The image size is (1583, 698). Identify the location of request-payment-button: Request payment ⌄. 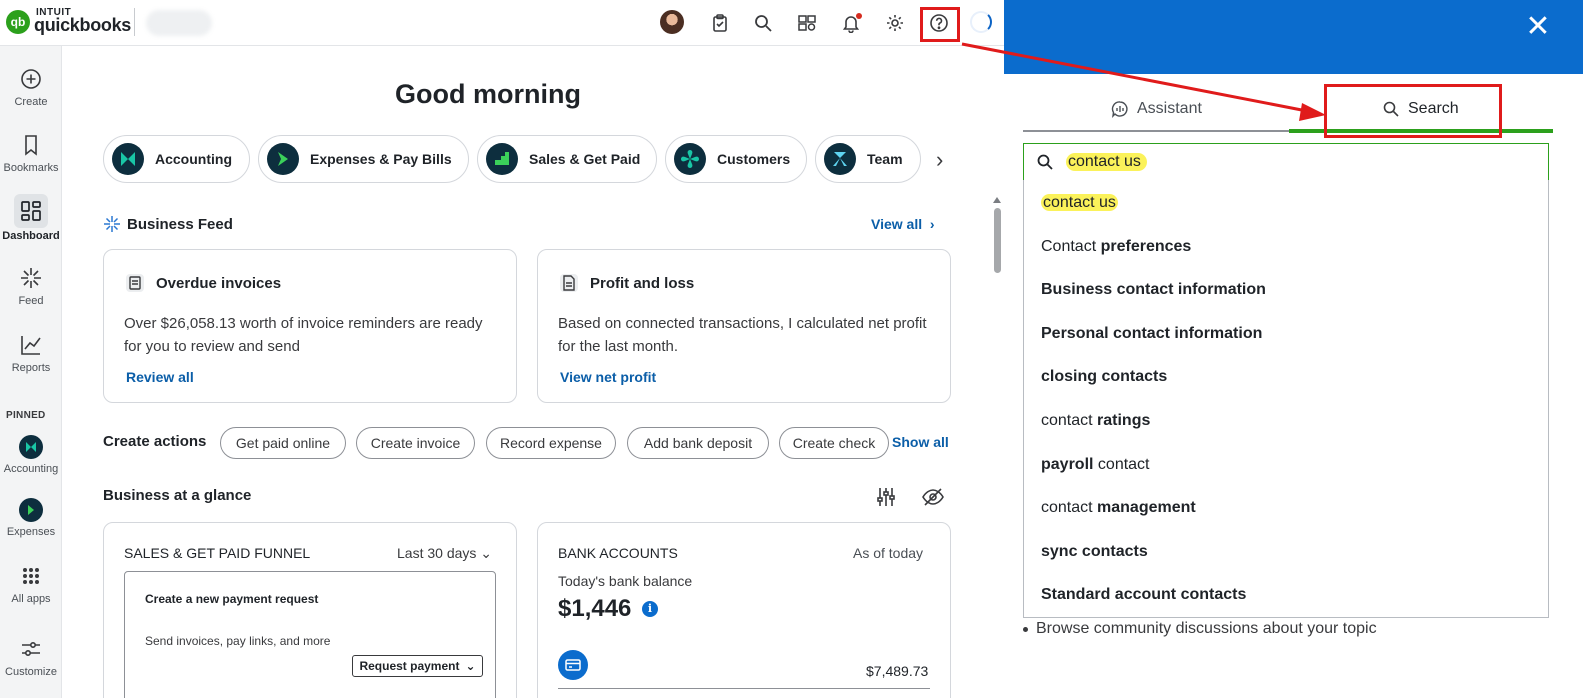
(417, 666).